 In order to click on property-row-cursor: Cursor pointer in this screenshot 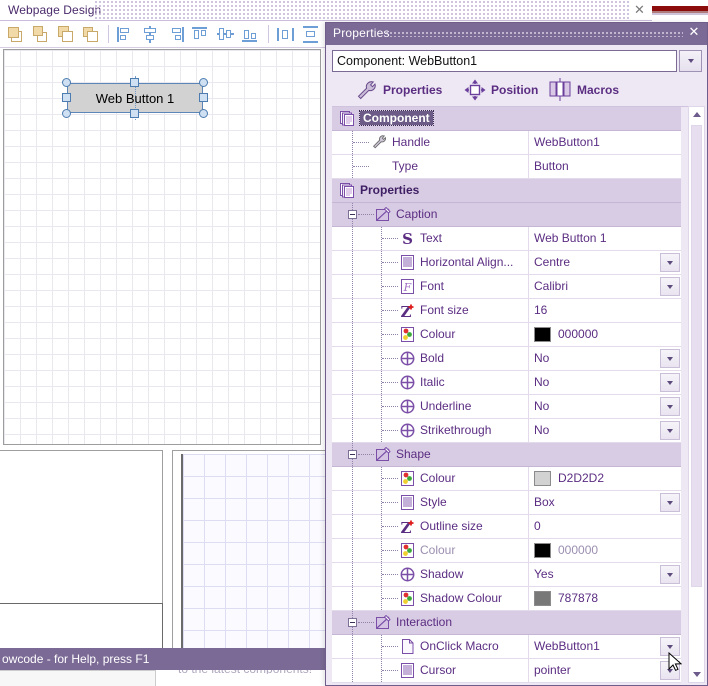, I will do `click(506, 671)`.